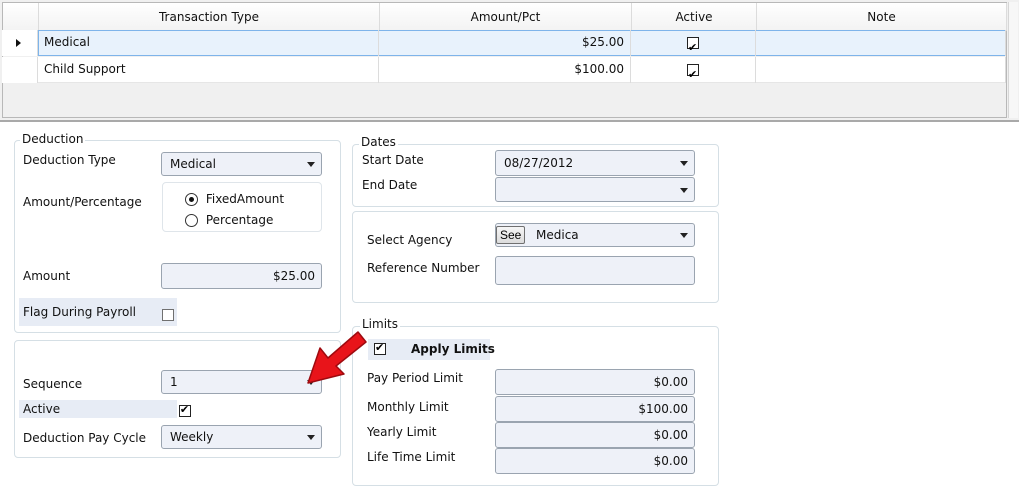  I want to click on agency-value: Medica, so click(557, 235).